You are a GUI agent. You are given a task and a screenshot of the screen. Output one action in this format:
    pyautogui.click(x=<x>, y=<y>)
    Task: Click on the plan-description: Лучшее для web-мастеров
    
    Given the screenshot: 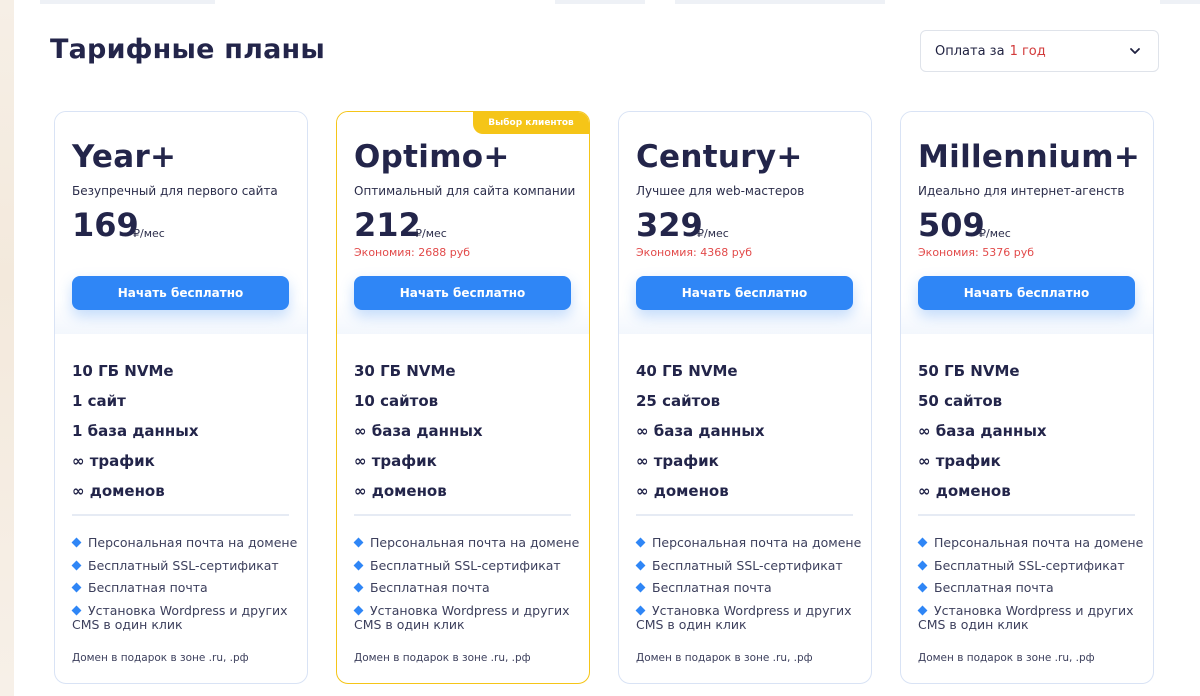 What is the action you would take?
    pyautogui.click(x=720, y=191)
    